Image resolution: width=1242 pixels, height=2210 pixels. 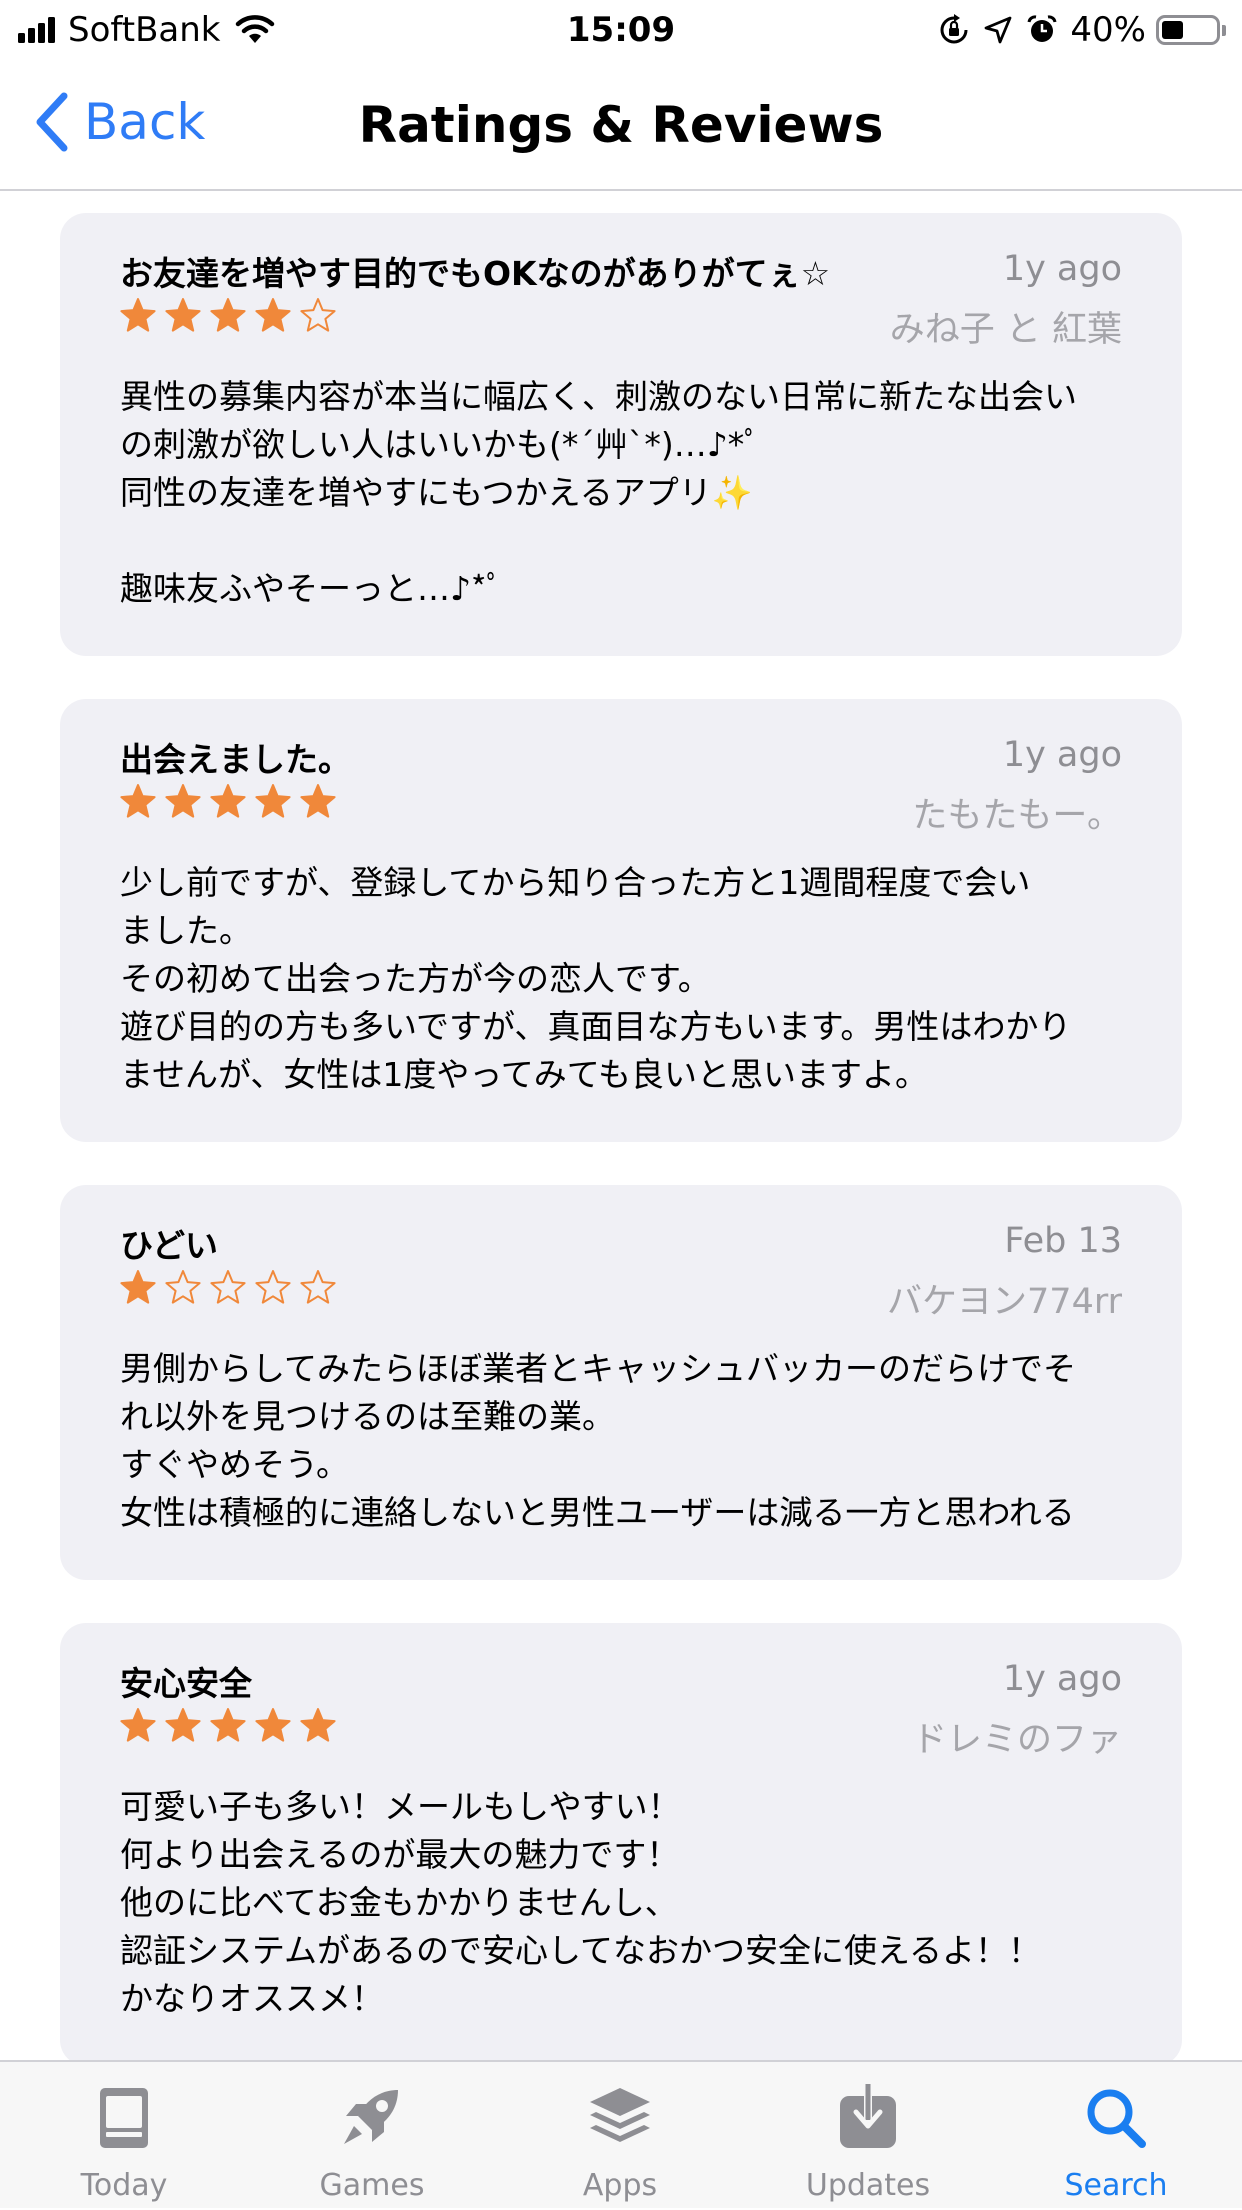 I want to click on status-bar: SoftBank 15:09 40%, so click(x=621, y=31).